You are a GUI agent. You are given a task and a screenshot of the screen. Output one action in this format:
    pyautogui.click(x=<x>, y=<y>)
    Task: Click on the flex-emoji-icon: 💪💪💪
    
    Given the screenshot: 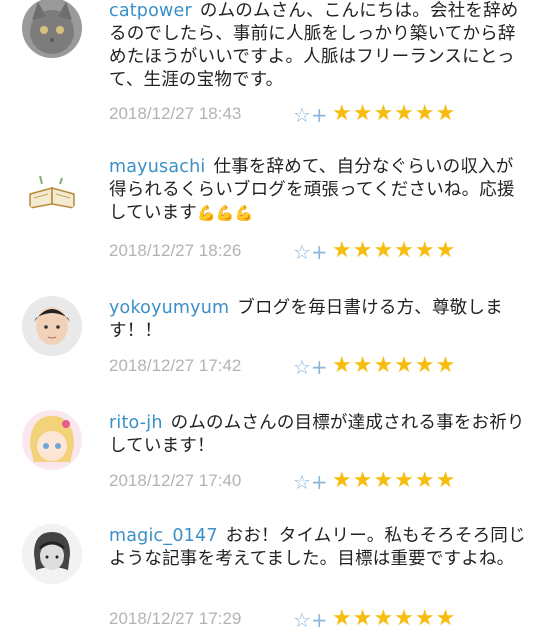 What is the action you would take?
    pyautogui.click(x=225, y=213)
    